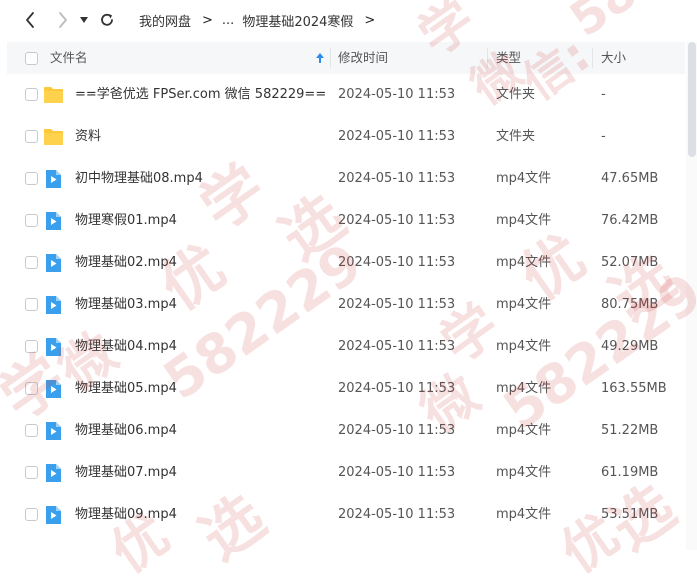  I want to click on file-size: 61.19MB, so click(630, 472).